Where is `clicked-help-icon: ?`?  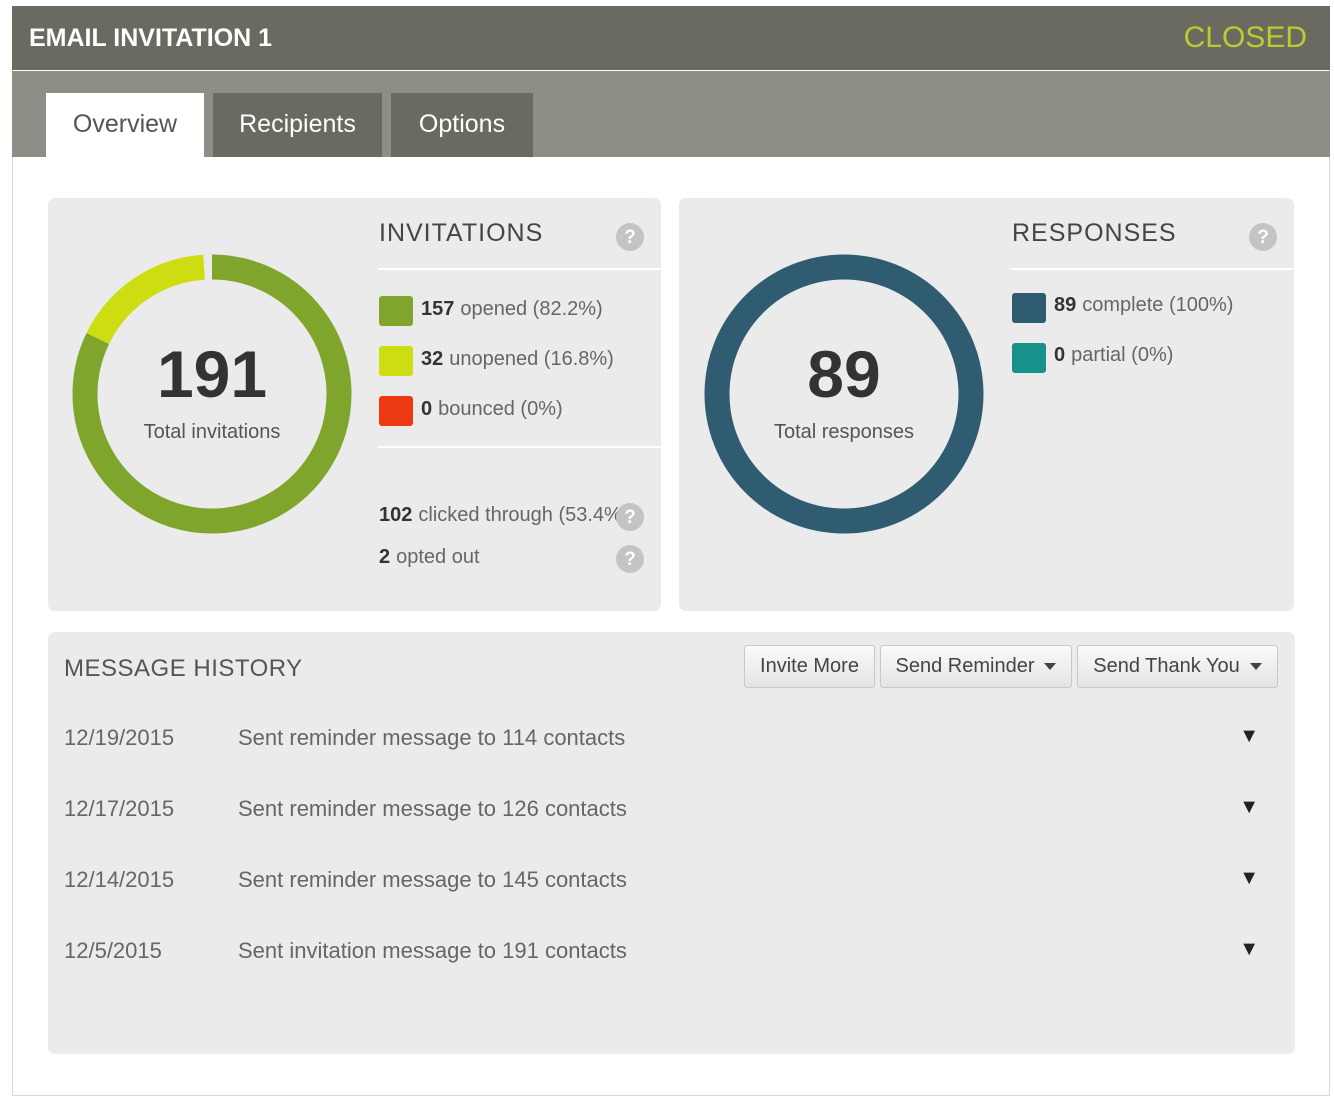 clicked-help-icon: ? is located at coordinates (630, 517).